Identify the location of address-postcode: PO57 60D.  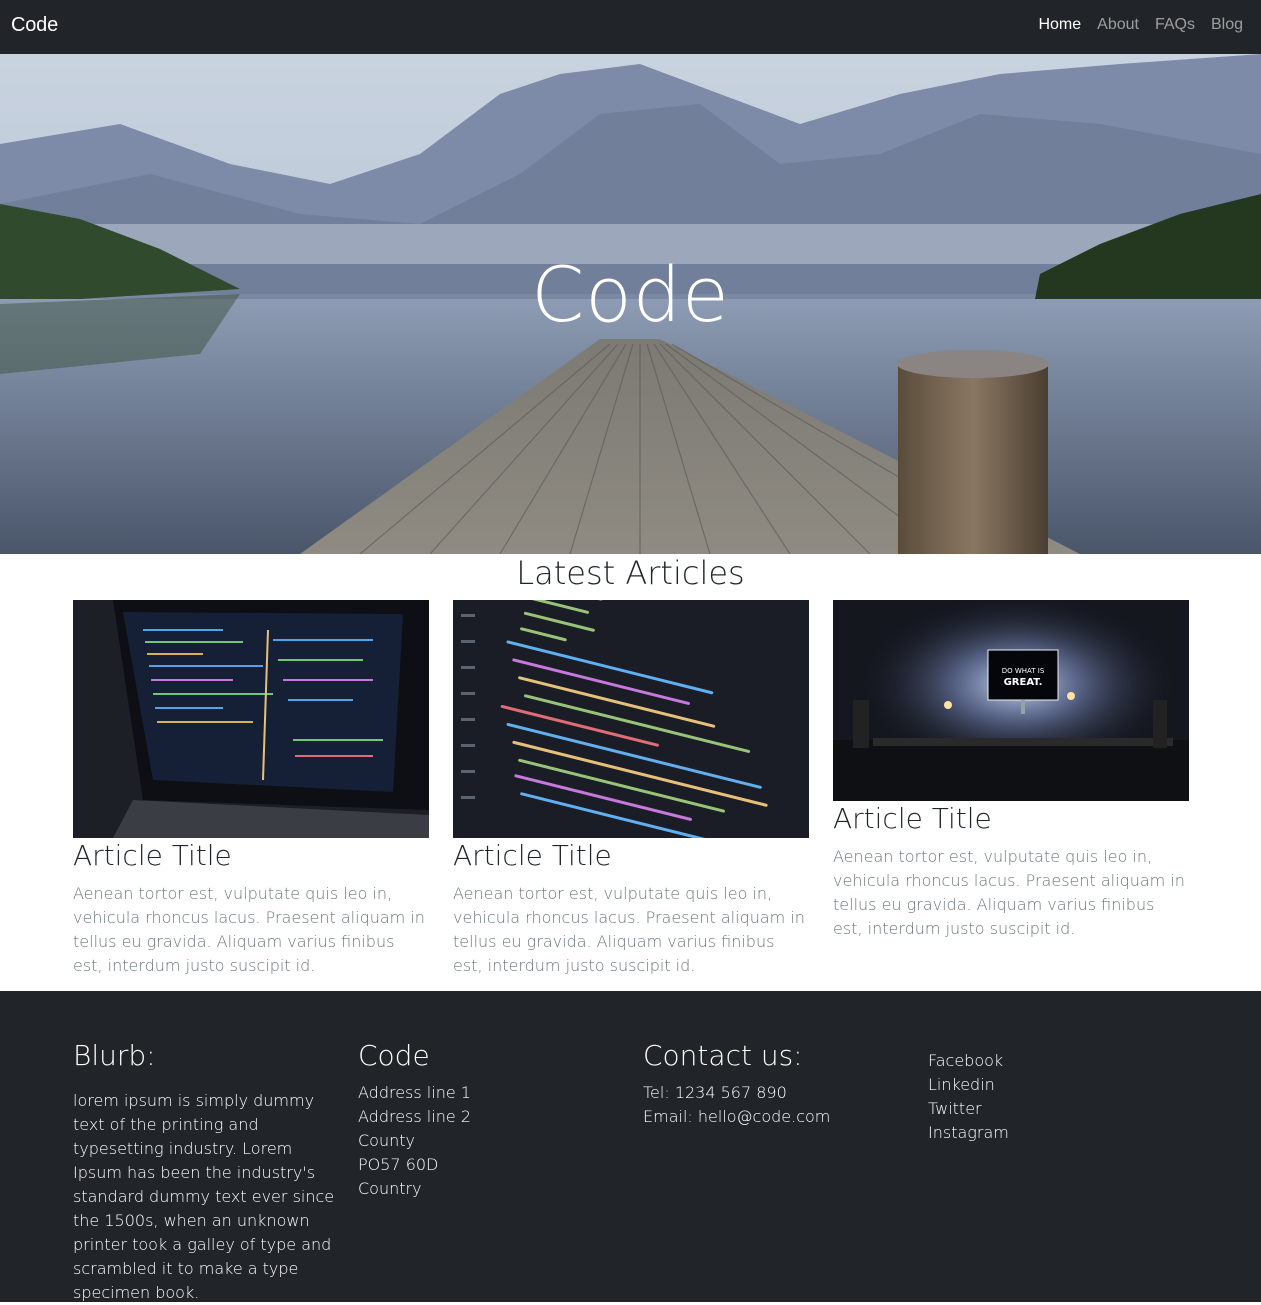
(398, 1164).